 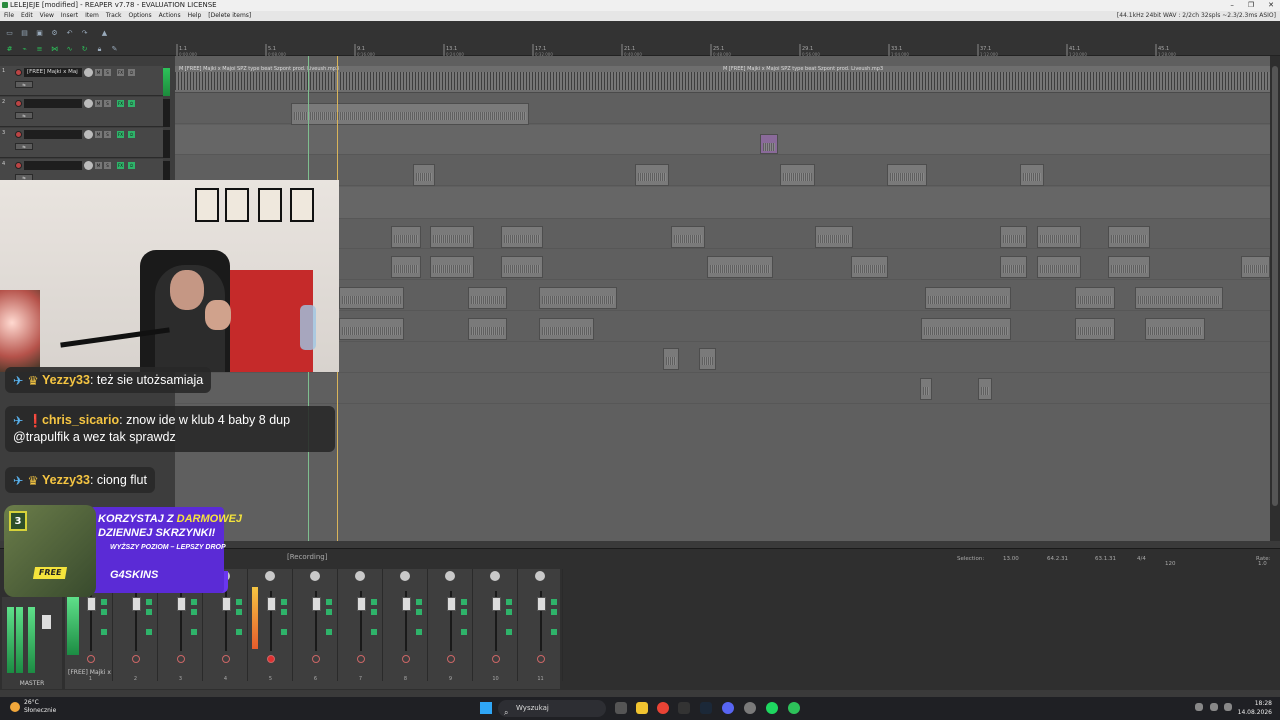 What do you see at coordinates (92, 16) in the screenshot?
I see `menu-item: Item` at bounding box center [92, 16].